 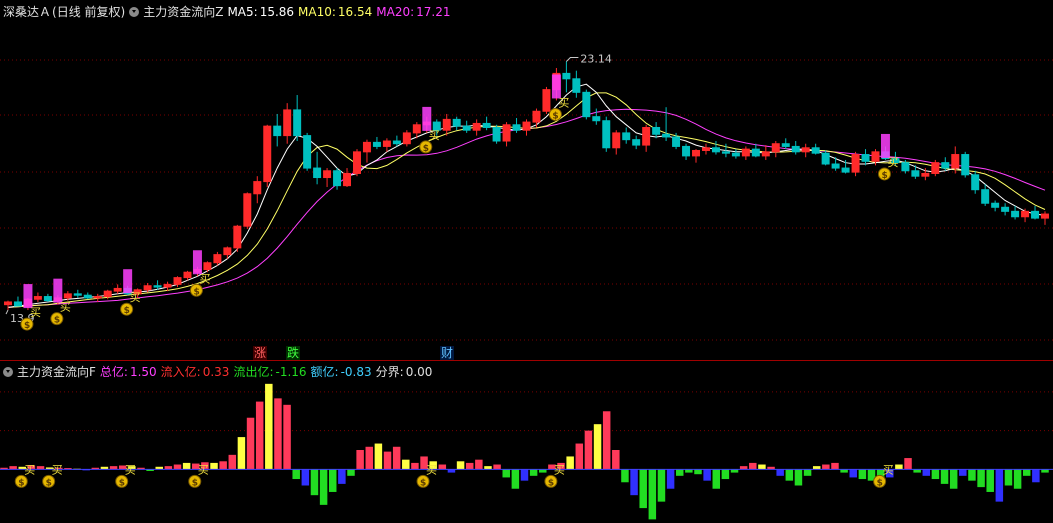 I want to click on outflow-value: -1.16, so click(x=291, y=372).